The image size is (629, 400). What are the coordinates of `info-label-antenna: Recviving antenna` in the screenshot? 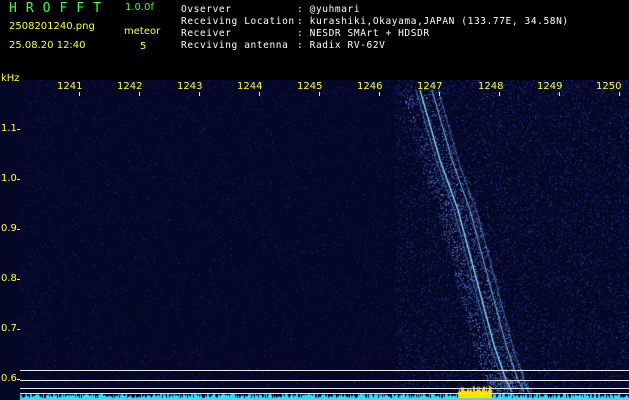 It's located at (235, 45).